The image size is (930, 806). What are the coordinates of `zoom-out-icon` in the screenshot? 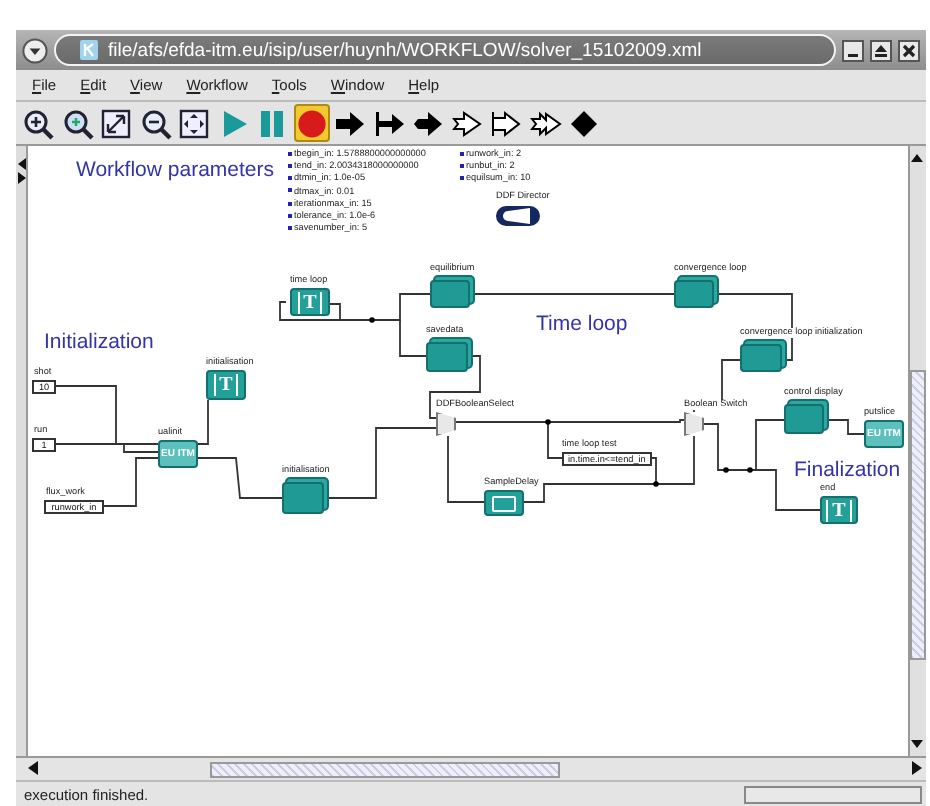 It's located at (155, 123).